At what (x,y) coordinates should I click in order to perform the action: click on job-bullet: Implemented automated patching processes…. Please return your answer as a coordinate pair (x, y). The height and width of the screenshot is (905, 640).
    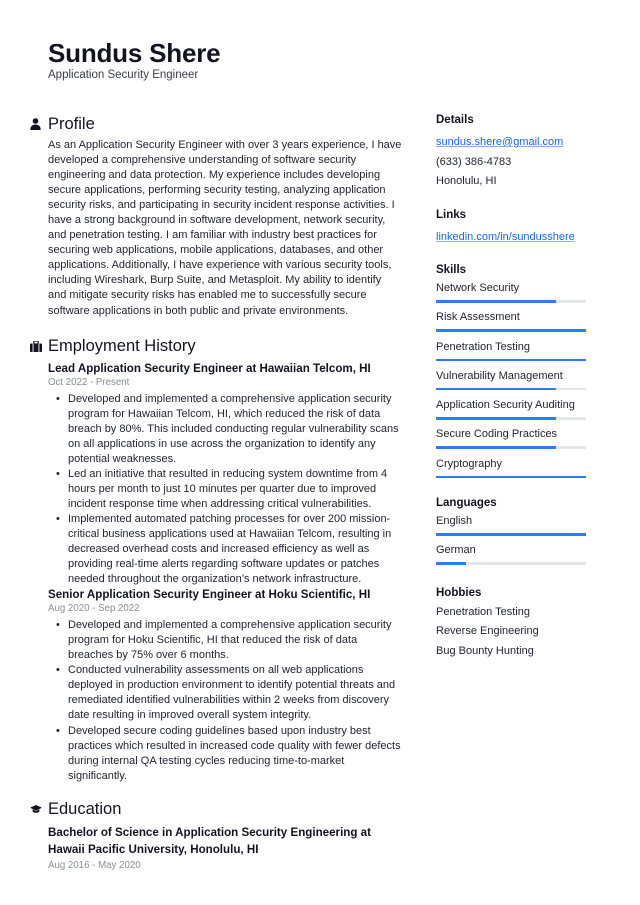
    Looking at the image, I should click on (229, 549).